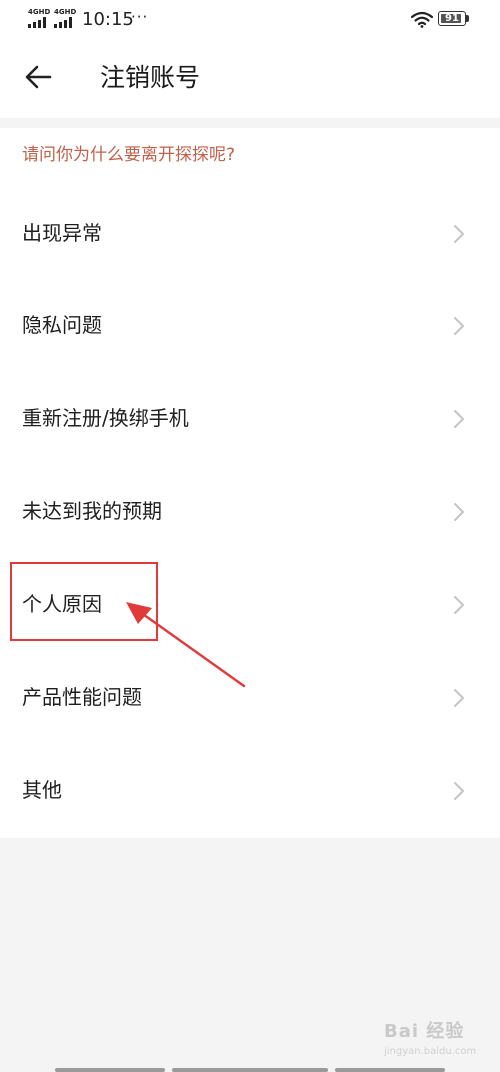 The width and height of the screenshot is (500, 1072). I want to click on reason-item-other: 其他, so click(250, 791).